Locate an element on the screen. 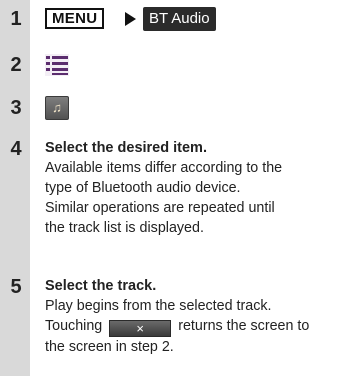  step-1: 1 MENU BT Audio is located at coordinates (176, 20).